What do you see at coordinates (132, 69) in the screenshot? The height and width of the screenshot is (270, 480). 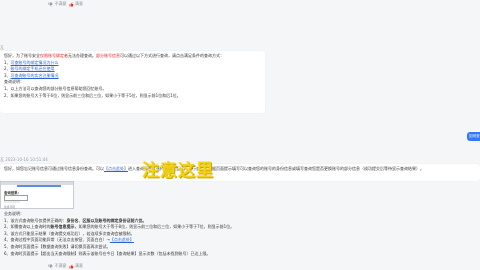 I see `message-line: 2、账号的绑定手机还在使用` at bounding box center [132, 69].